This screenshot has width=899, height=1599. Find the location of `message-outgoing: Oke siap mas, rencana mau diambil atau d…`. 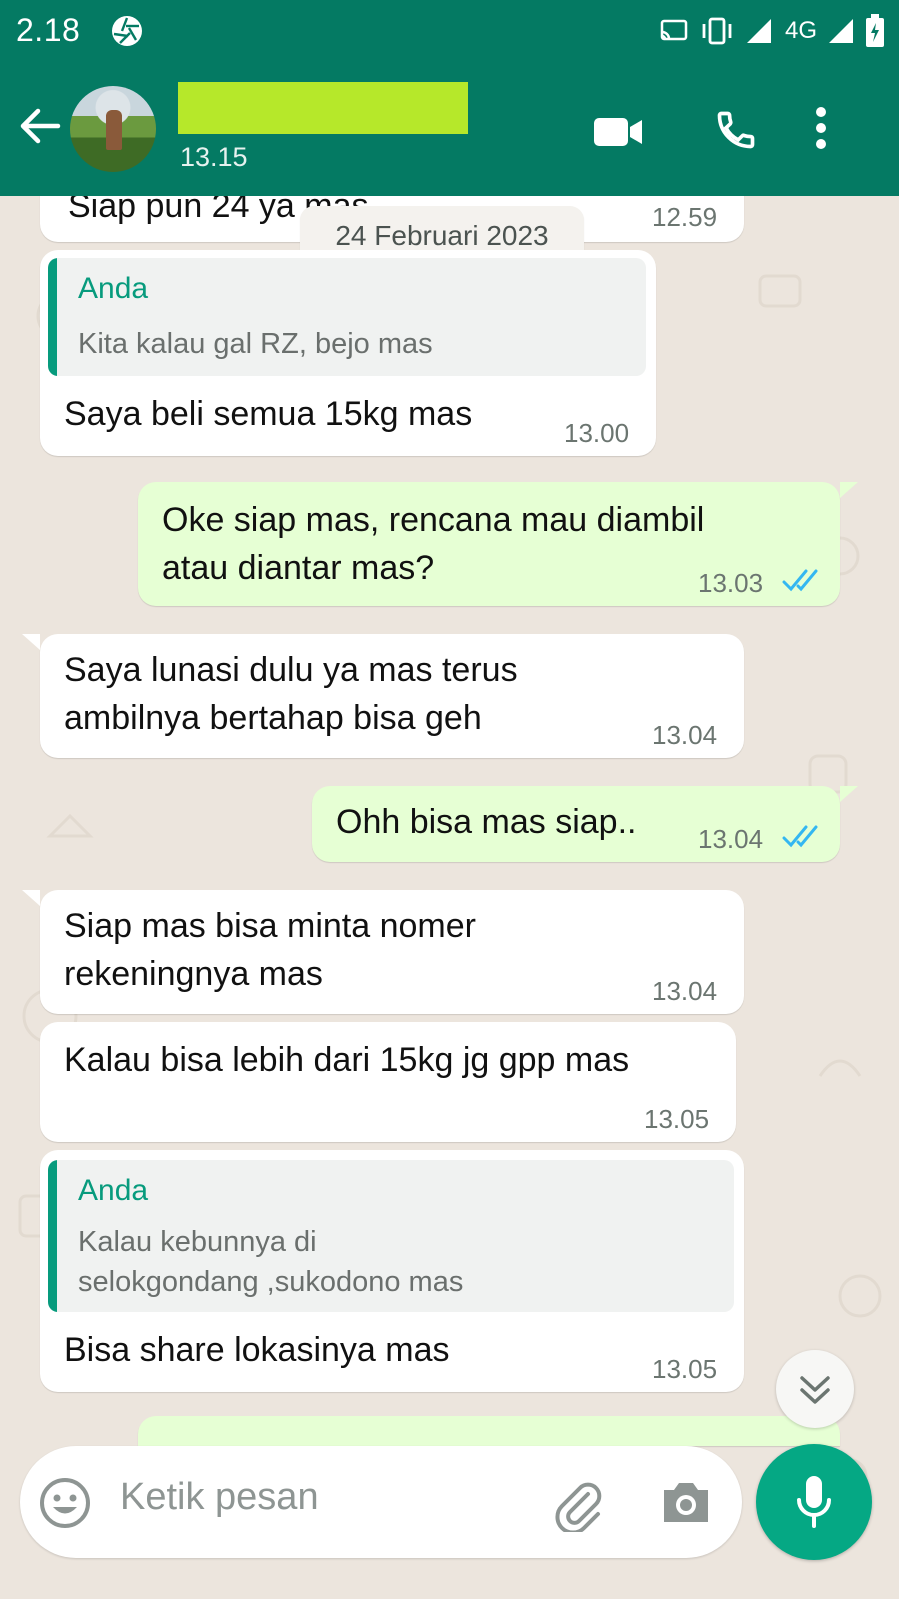

message-outgoing: Oke siap mas, rencana mau diambil atau d… is located at coordinates (489, 544).